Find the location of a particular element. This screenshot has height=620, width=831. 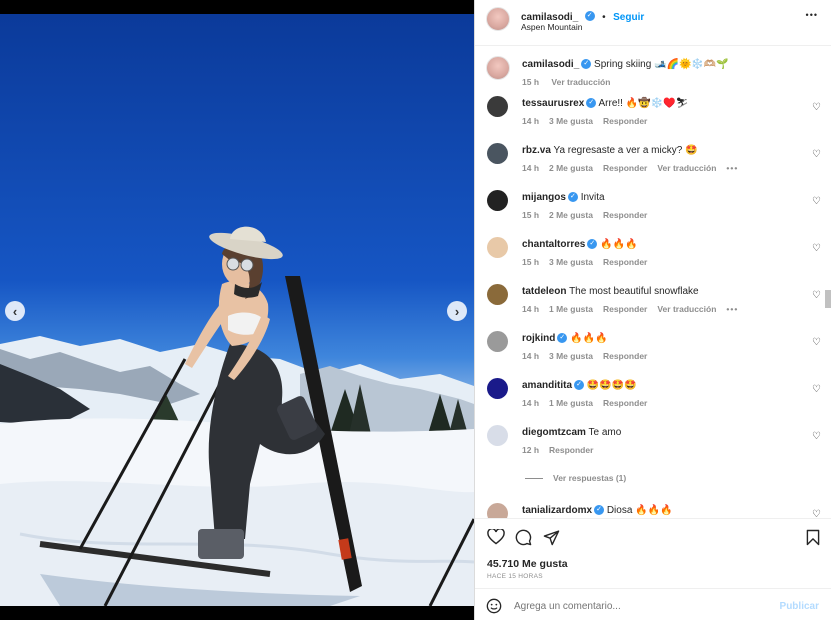

comment-username: tessaurusrex is located at coordinates (553, 103).